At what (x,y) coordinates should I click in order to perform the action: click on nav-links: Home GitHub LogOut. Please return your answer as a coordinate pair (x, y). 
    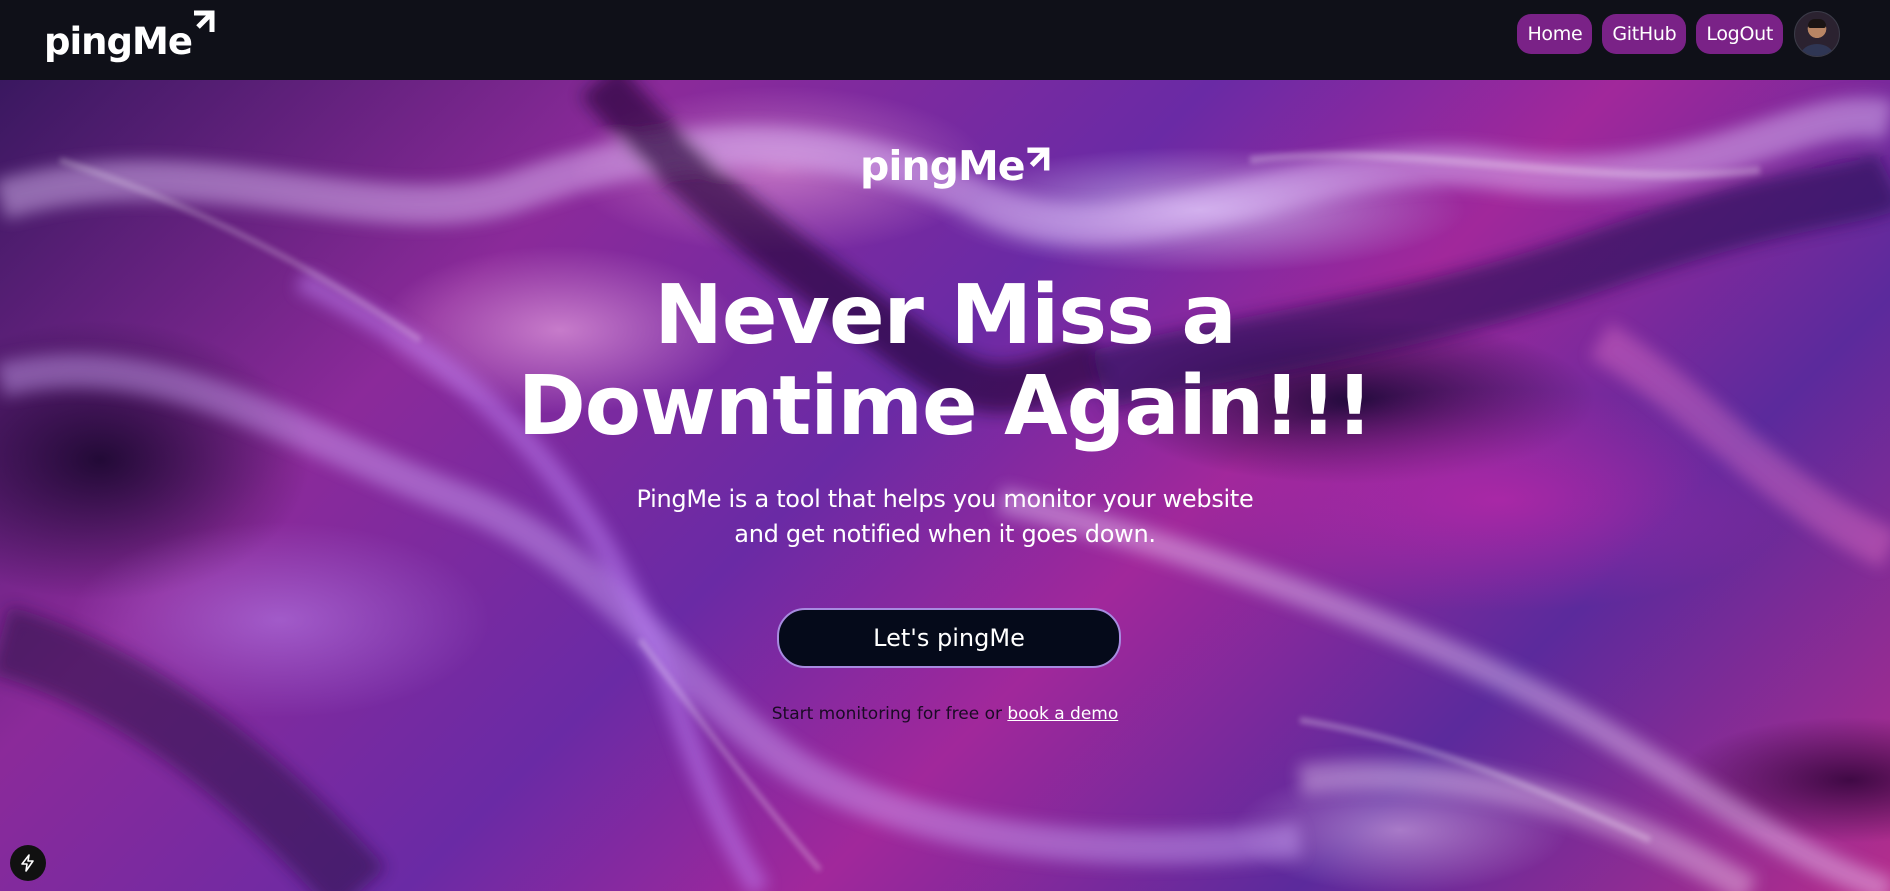
    Looking at the image, I should click on (1678, 34).